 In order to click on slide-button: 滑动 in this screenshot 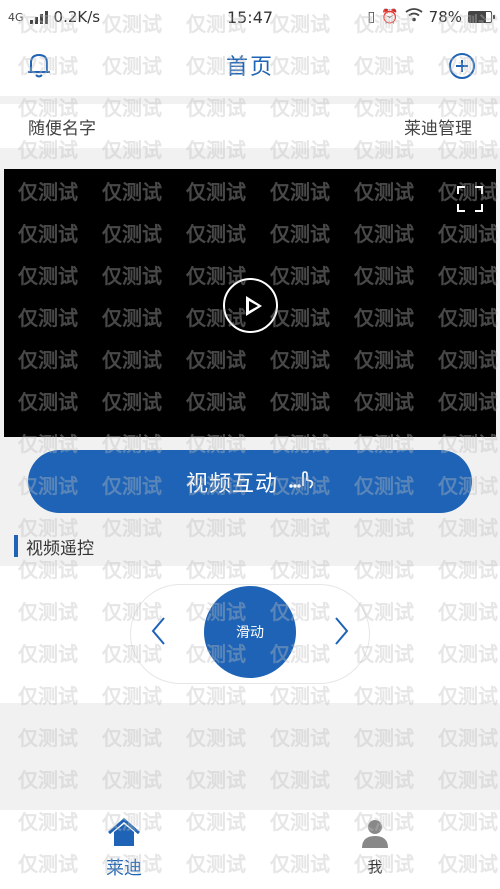, I will do `click(250, 632)`.